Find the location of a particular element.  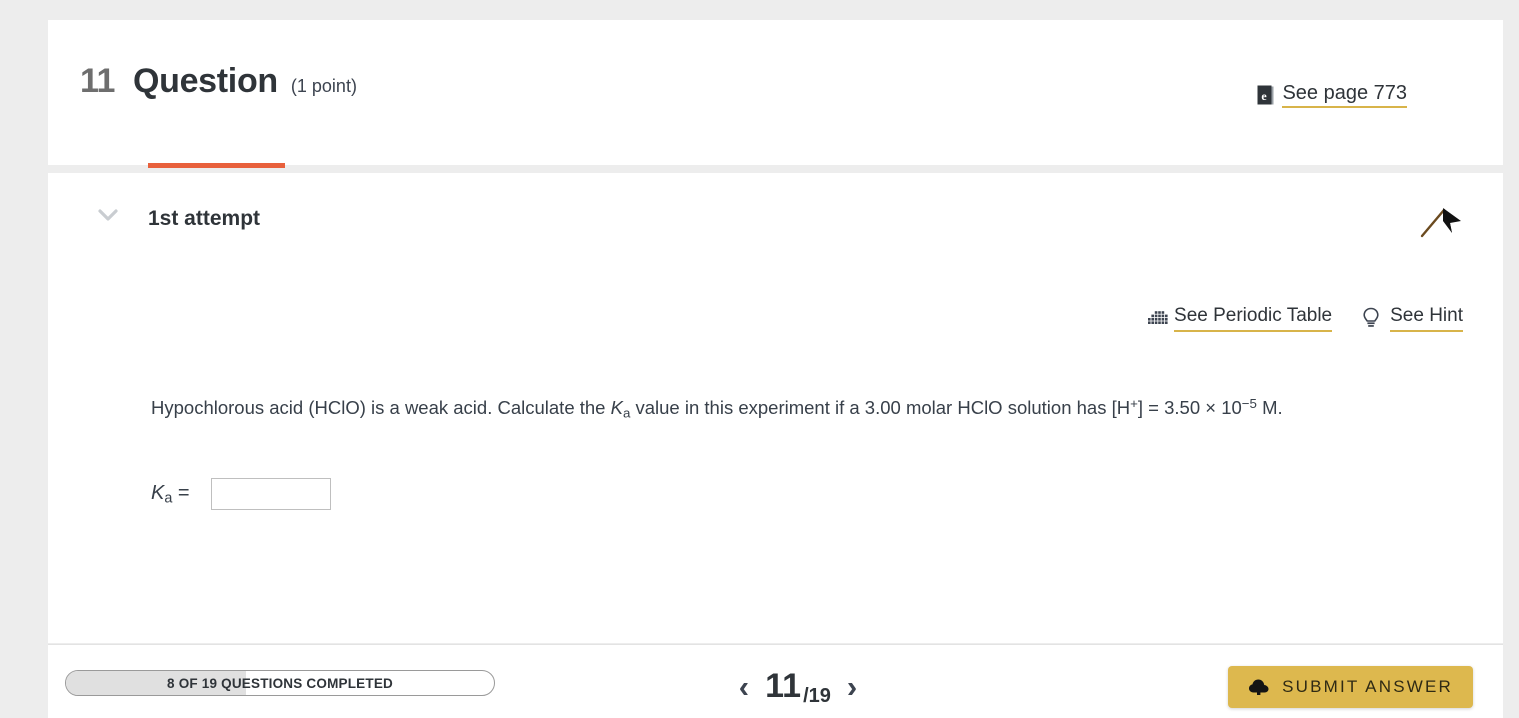

question-points: (1 point) is located at coordinates (323, 86).